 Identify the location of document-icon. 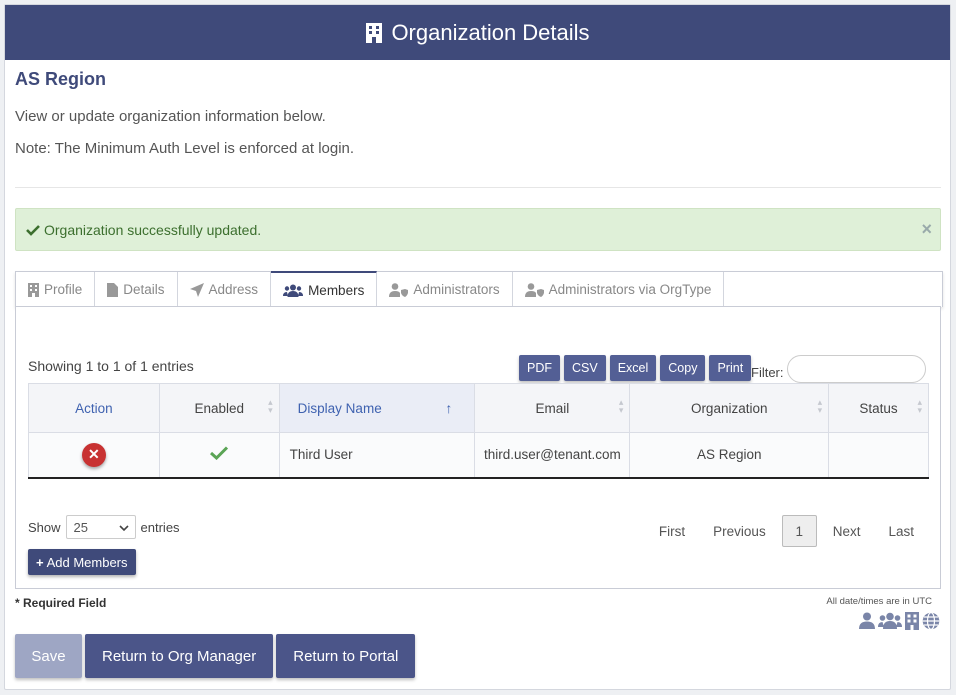
(113, 289).